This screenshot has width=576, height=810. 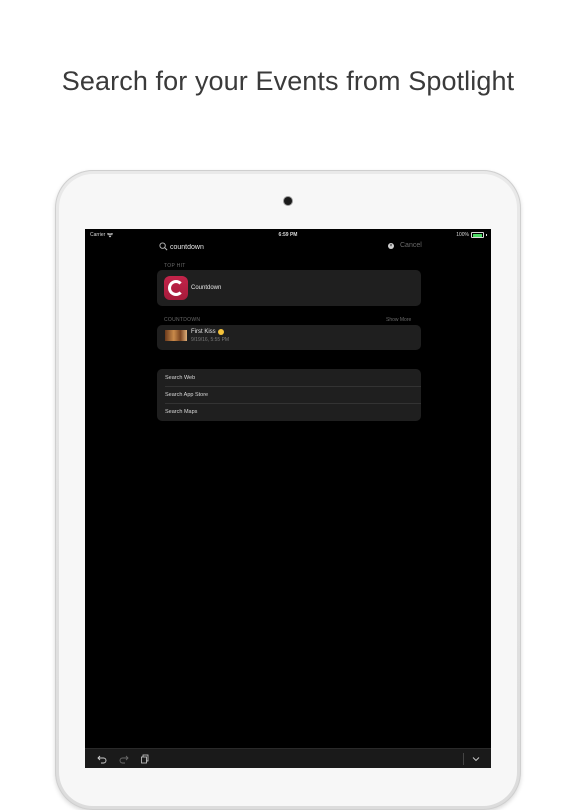 I want to click on keyboard-toolbar, so click(x=288, y=758).